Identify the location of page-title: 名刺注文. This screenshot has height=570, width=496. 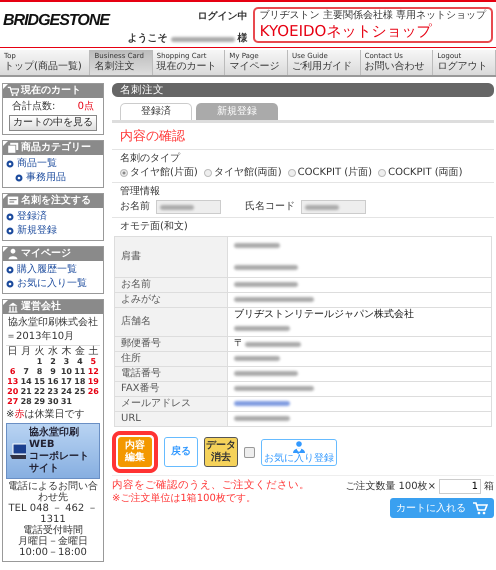
(142, 90).